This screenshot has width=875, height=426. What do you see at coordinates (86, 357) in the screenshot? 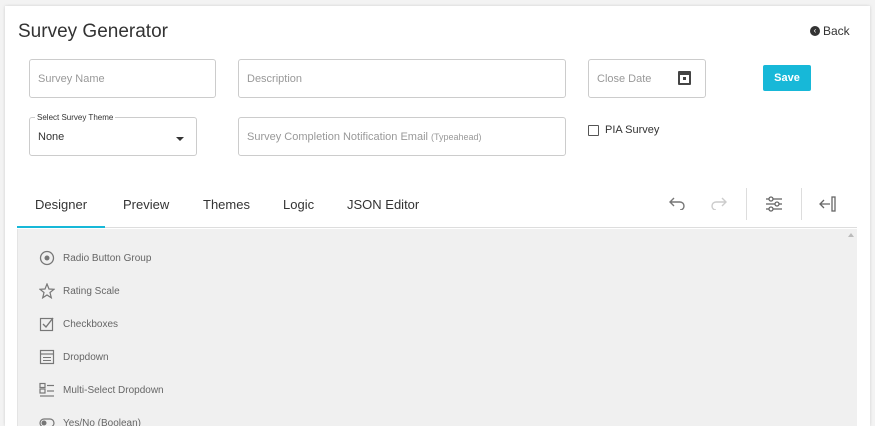
I see `toolbox-item-label: Dropdown` at bounding box center [86, 357].